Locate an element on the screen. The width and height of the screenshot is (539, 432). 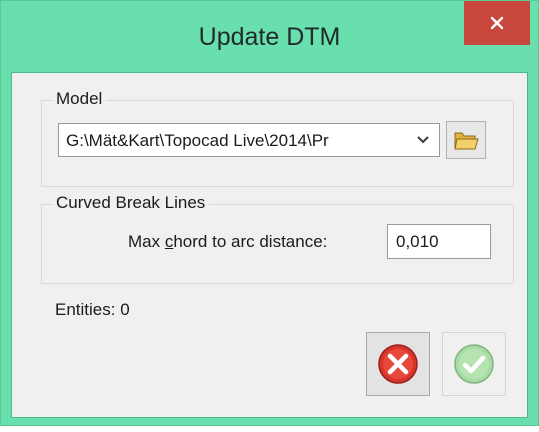
model-group-label: Model is located at coordinates (79, 99).